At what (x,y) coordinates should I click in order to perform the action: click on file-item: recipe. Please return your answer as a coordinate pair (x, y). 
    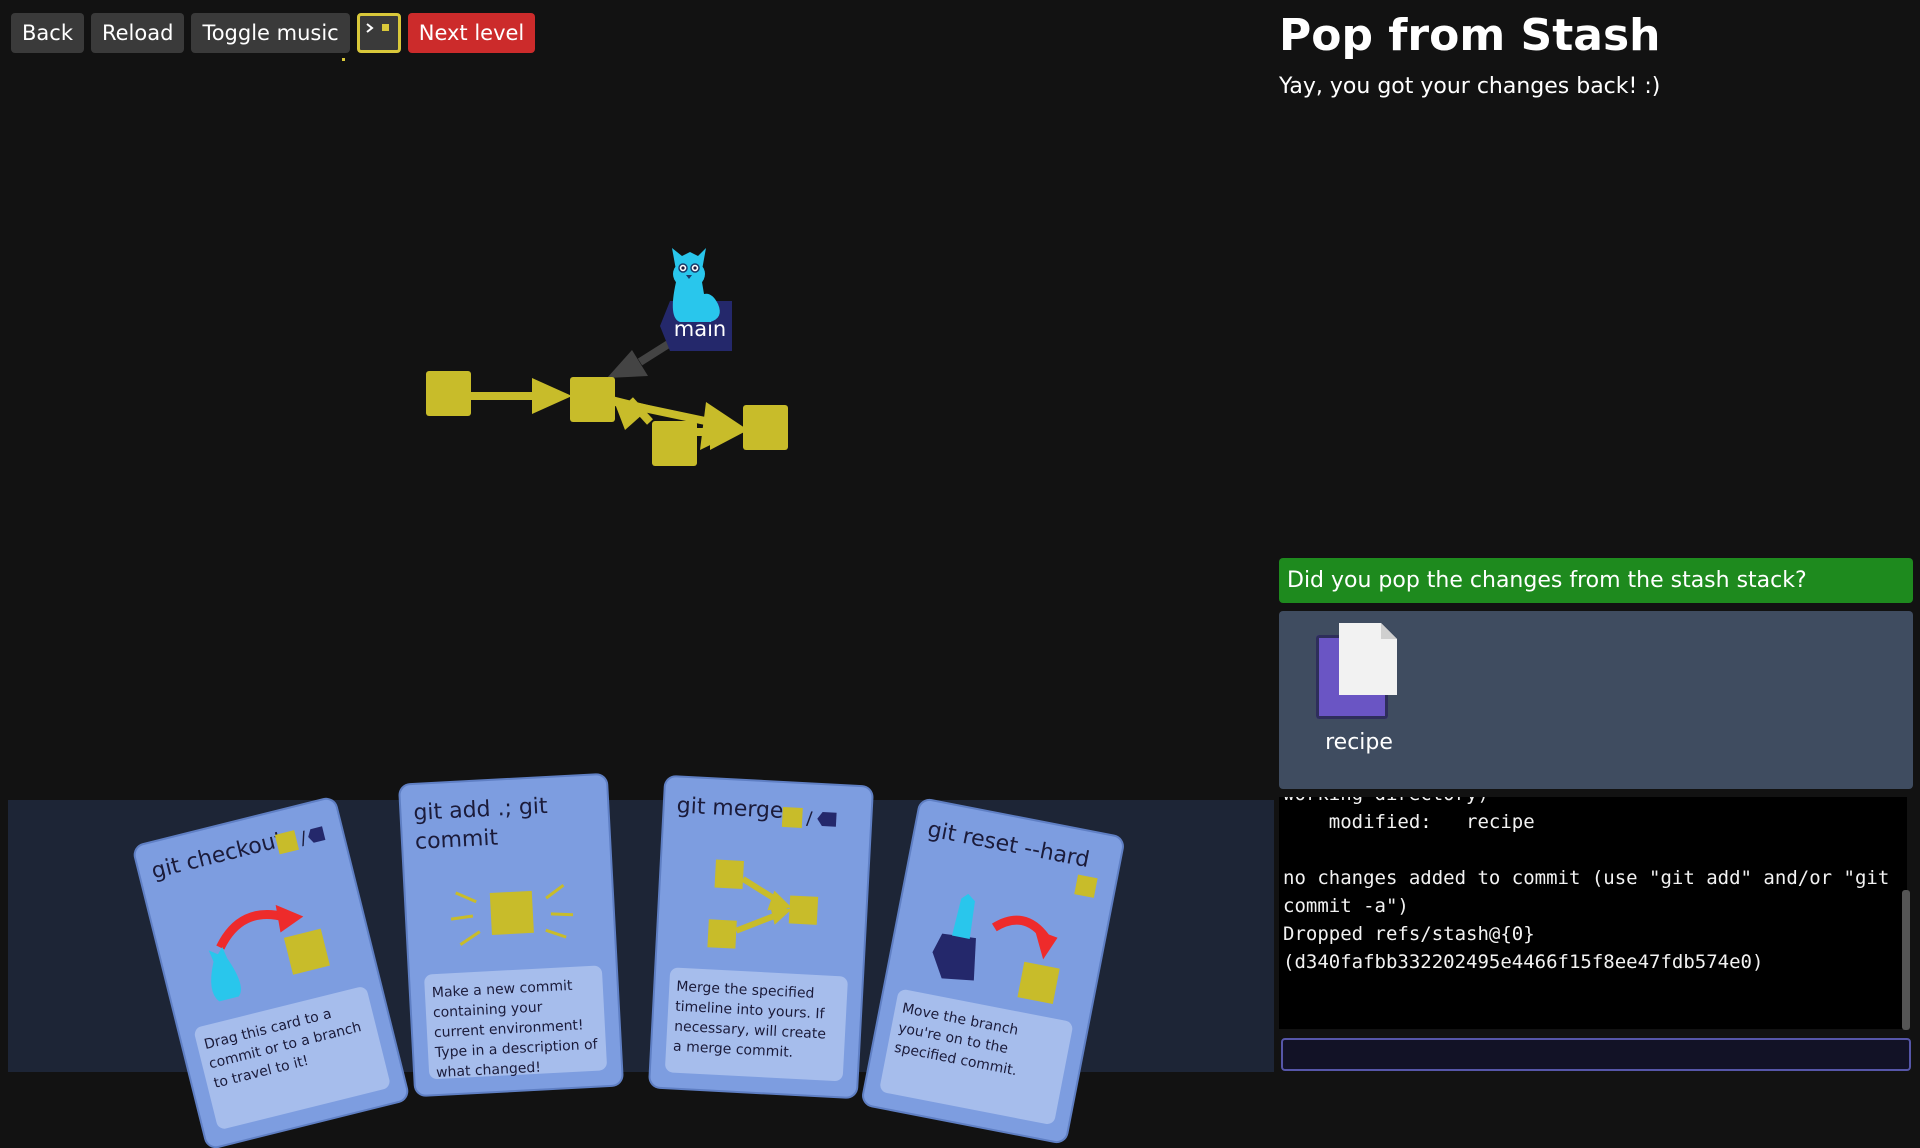
    Looking at the image, I should click on (1359, 691).